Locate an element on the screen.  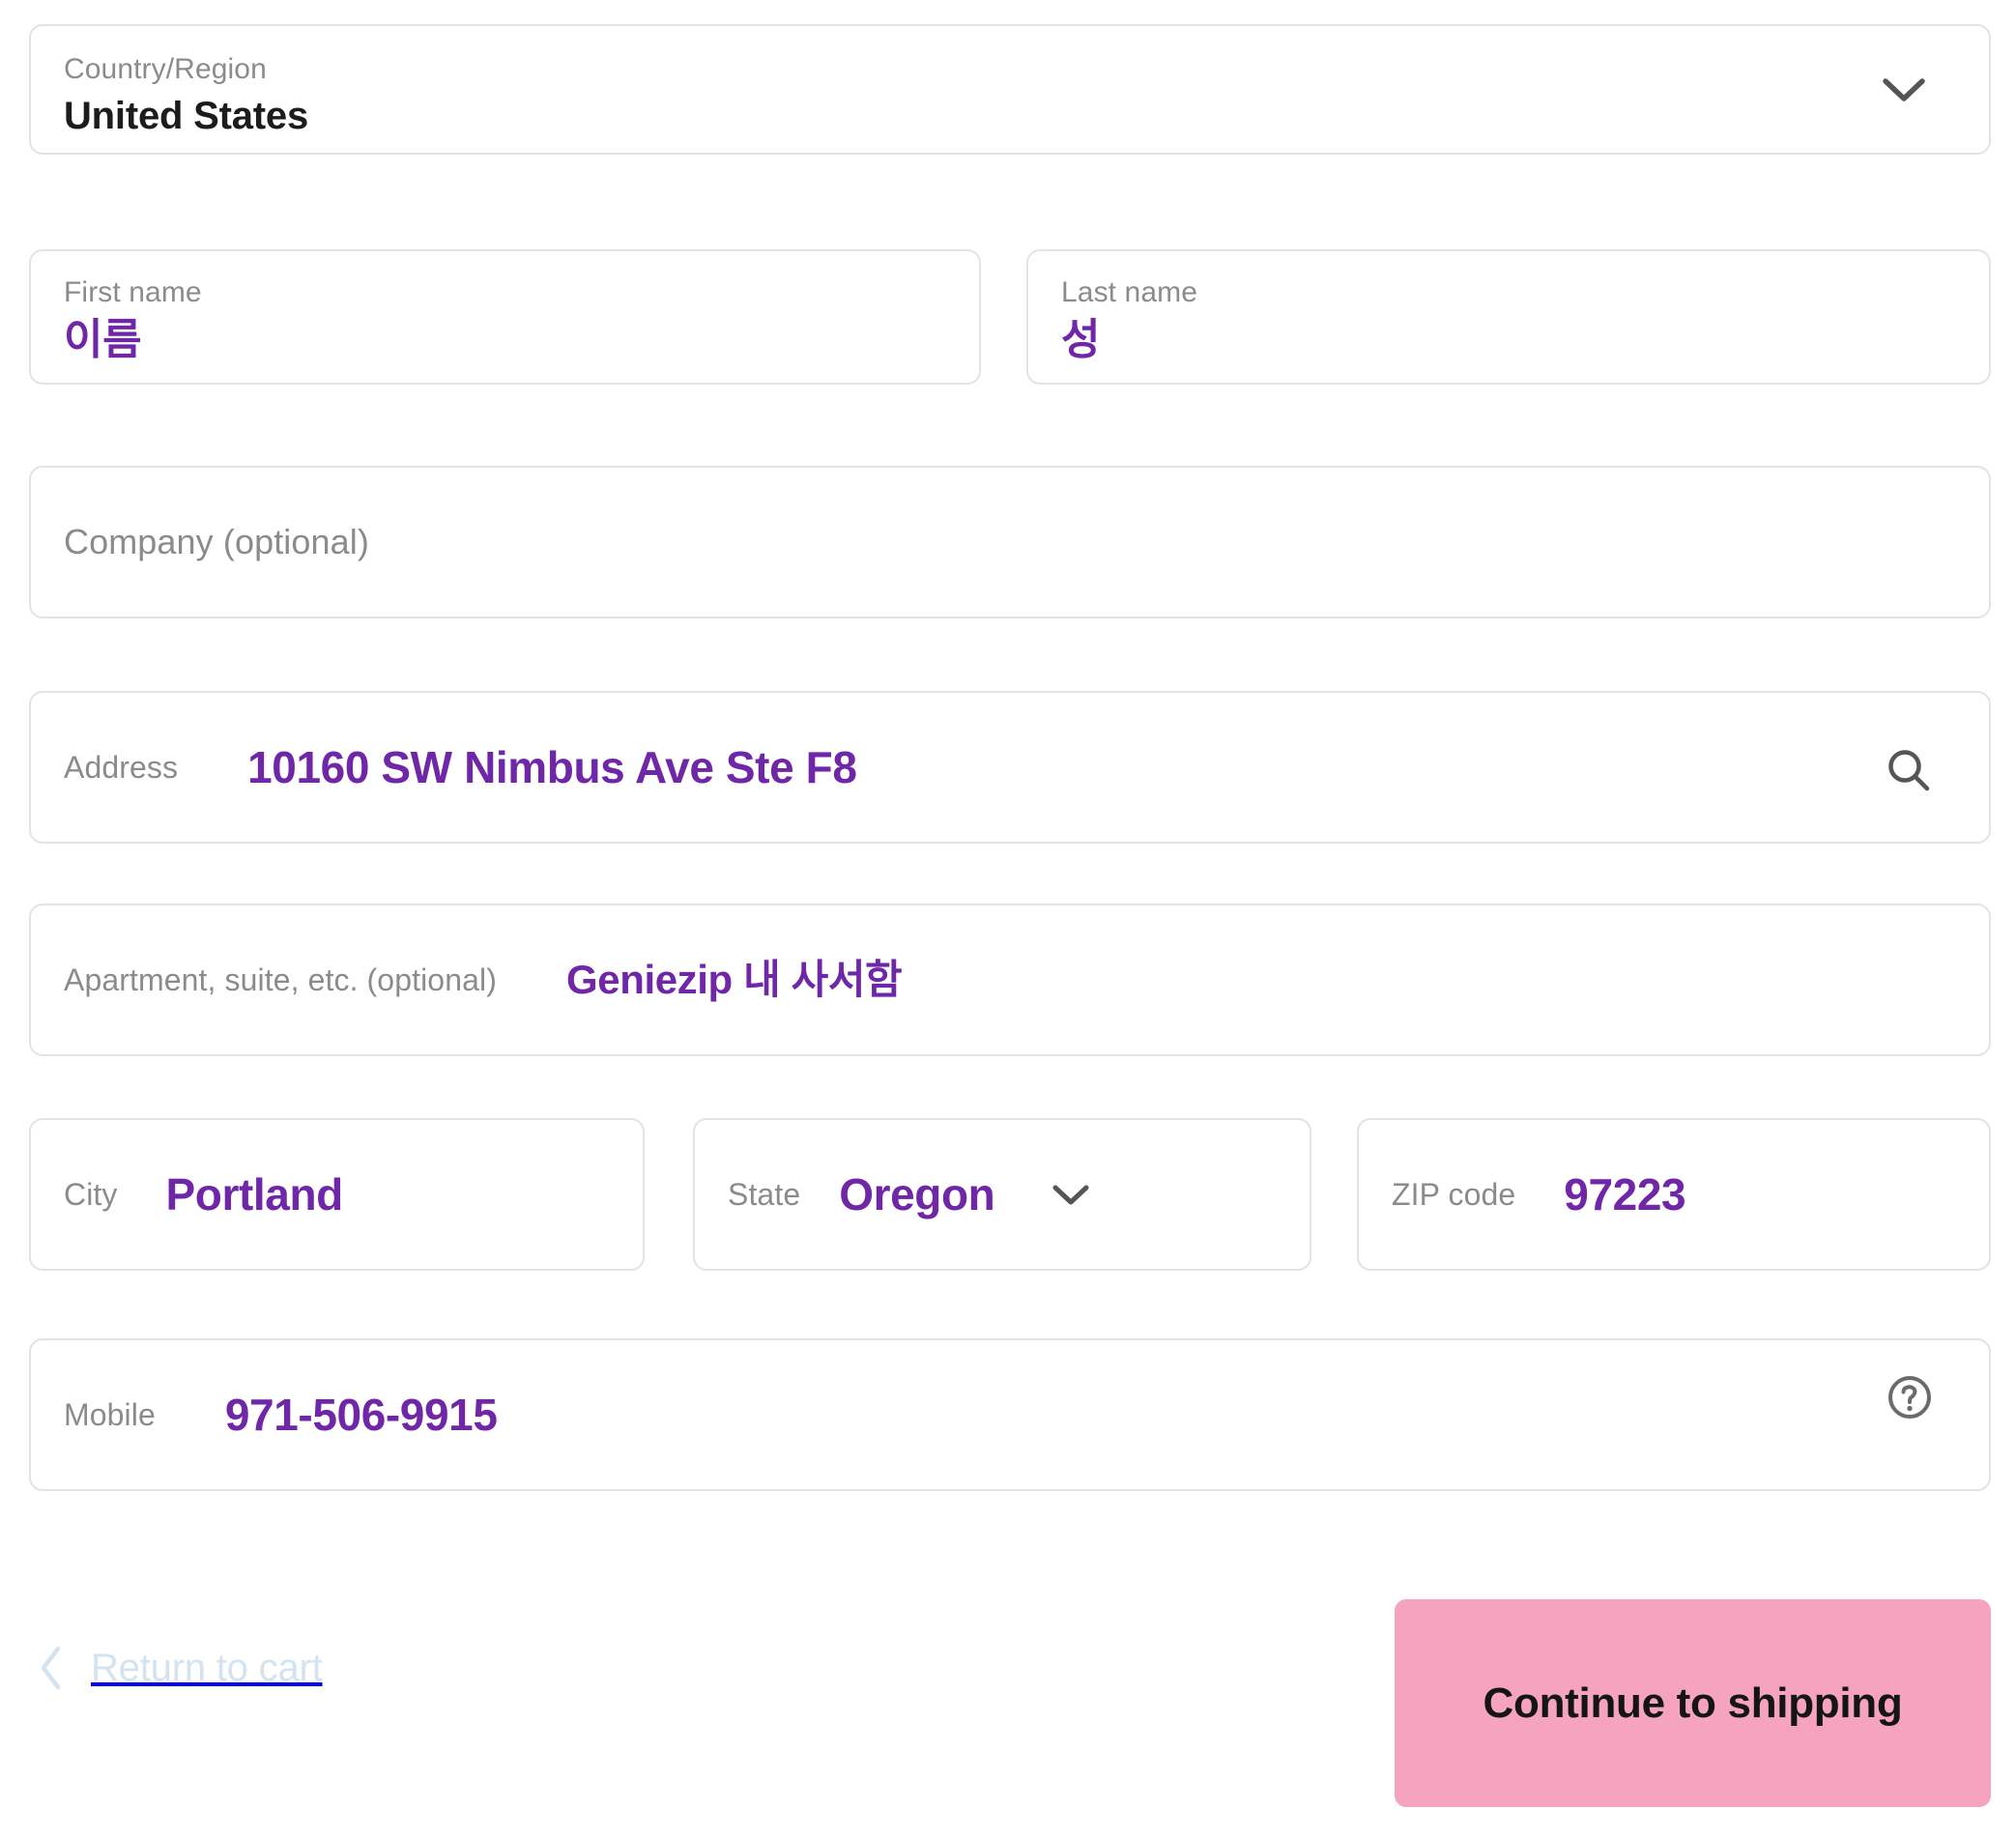
city-value: Portland is located at coordinates (255, 1195).